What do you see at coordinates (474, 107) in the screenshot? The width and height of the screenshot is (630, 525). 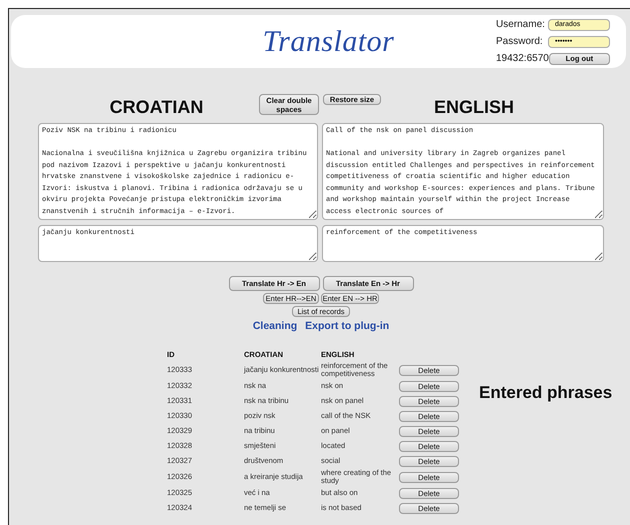 I see `target-language-heading: ENGLISH` at bounding box center [474, 107].